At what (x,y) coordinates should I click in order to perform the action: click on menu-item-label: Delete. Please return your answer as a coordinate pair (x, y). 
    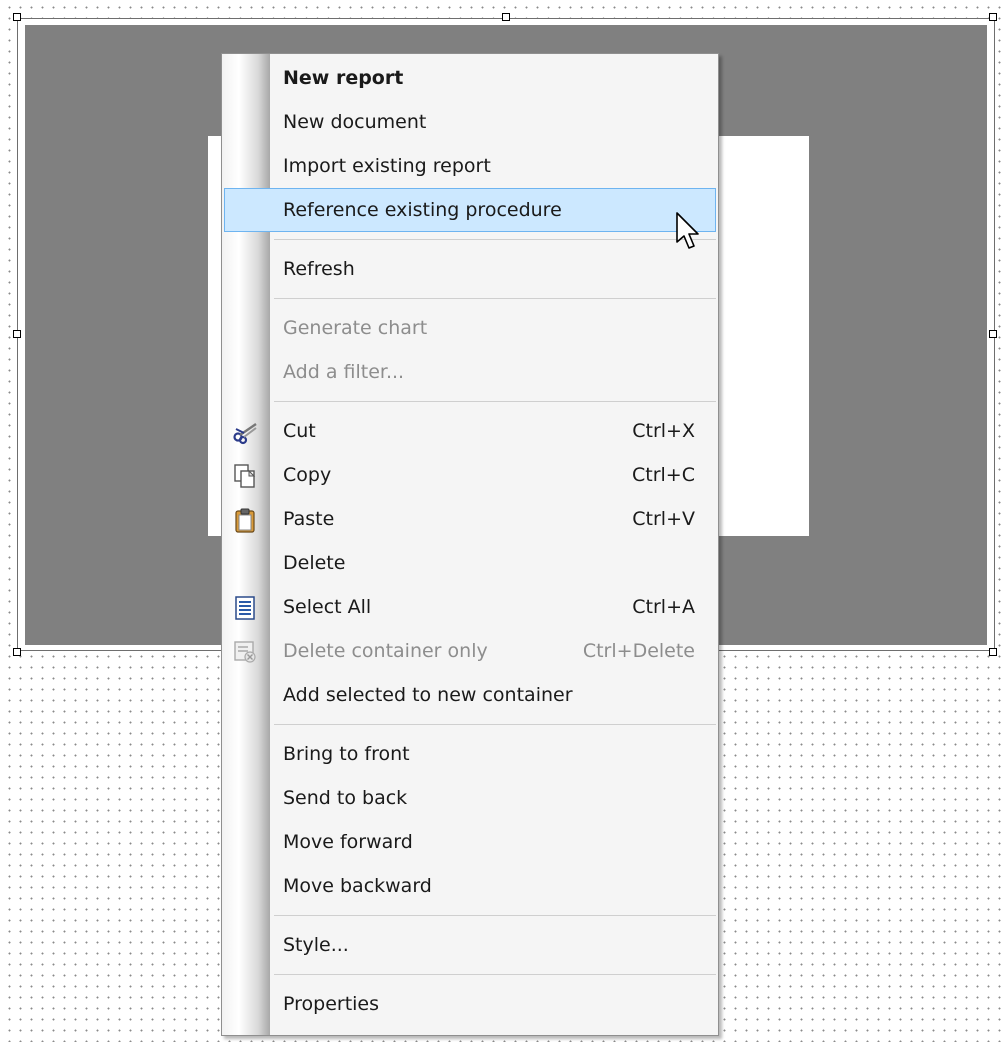
    Looking at the image, I should click on (314, 563).